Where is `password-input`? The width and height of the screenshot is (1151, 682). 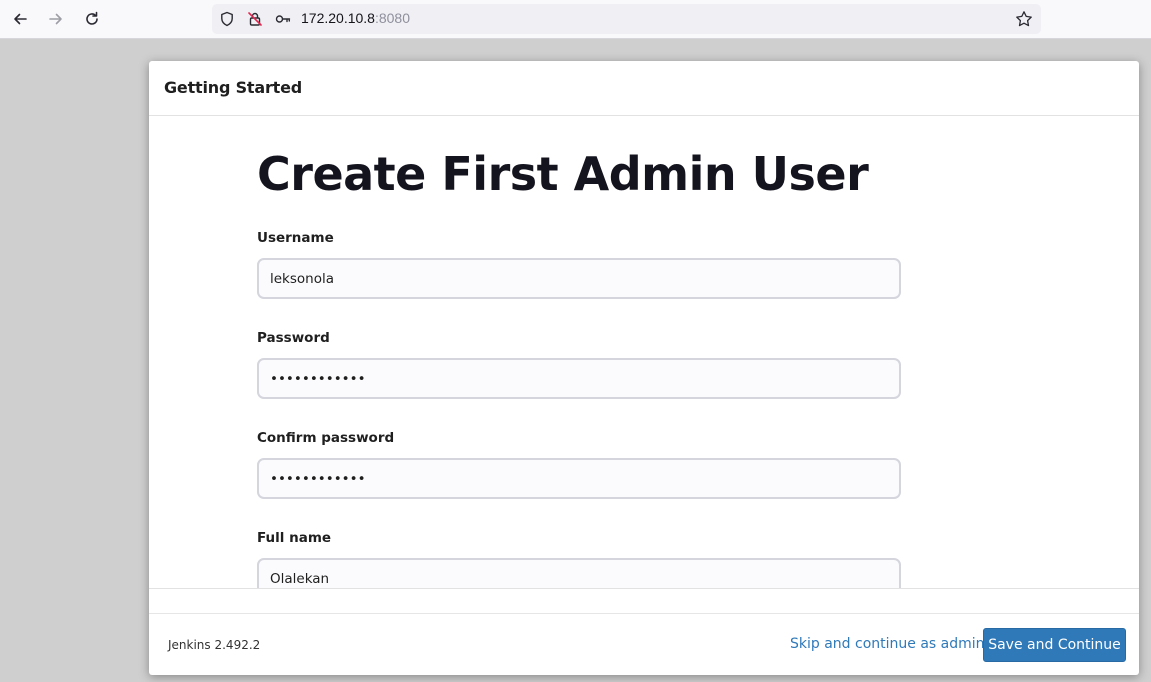 password-input is located at coordinates (579, 378).